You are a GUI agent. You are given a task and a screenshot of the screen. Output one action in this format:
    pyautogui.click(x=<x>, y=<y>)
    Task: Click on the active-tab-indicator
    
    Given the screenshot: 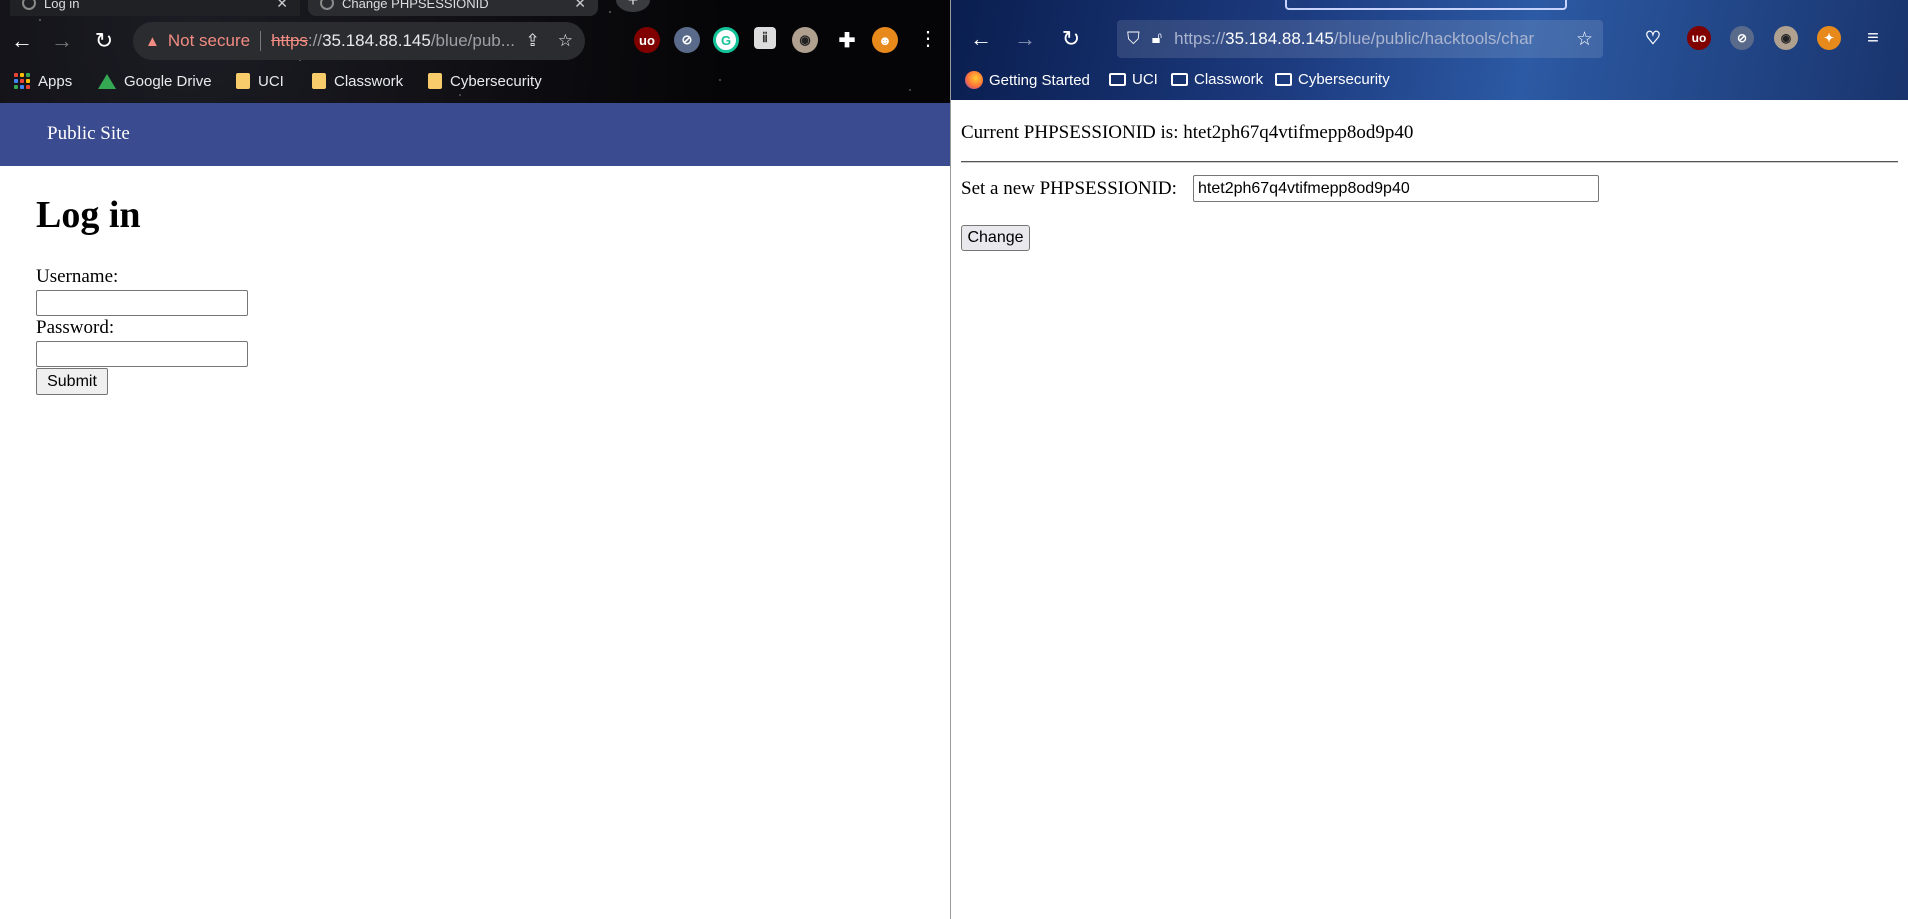 What is the action you would take?
    pyautogui.click(x=1426, y=5)
    